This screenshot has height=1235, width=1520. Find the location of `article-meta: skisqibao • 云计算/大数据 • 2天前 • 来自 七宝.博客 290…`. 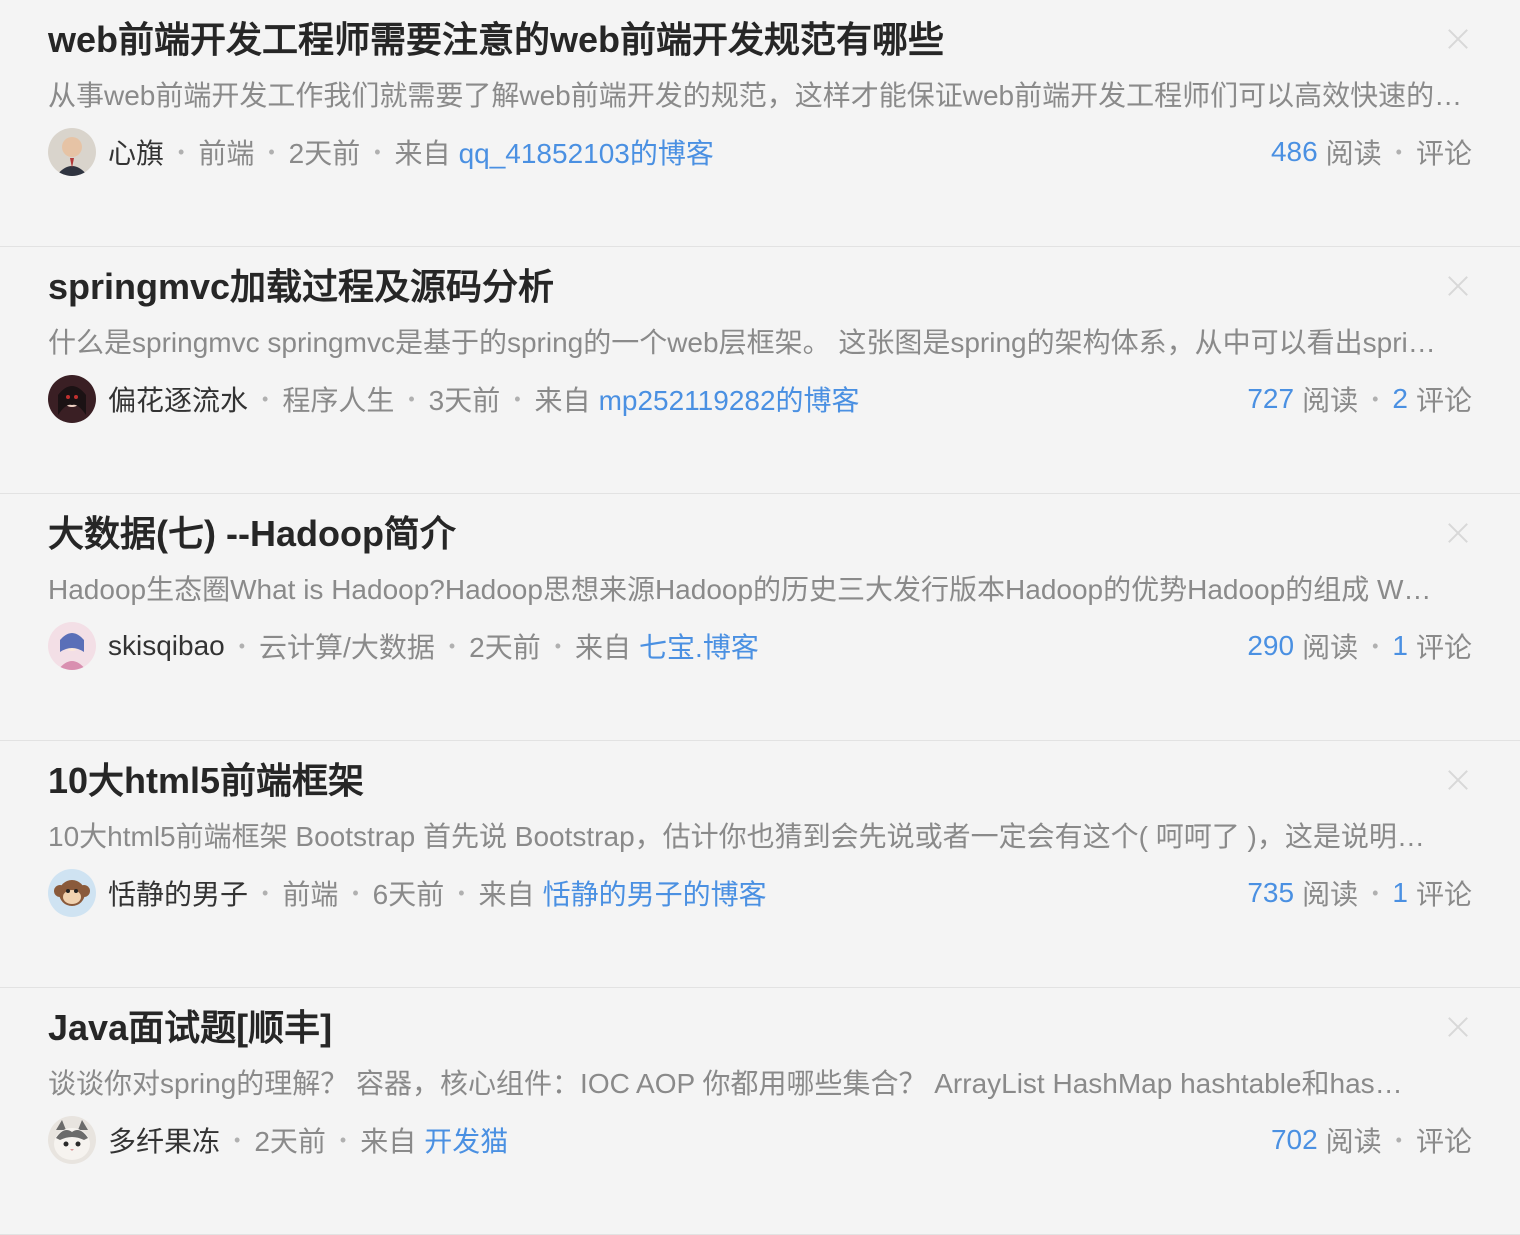

article-meta: skisqibao • 云计算/大数据 • 2天前 • 来自 七宝.博客 290… is located at coordinates (760, 646).